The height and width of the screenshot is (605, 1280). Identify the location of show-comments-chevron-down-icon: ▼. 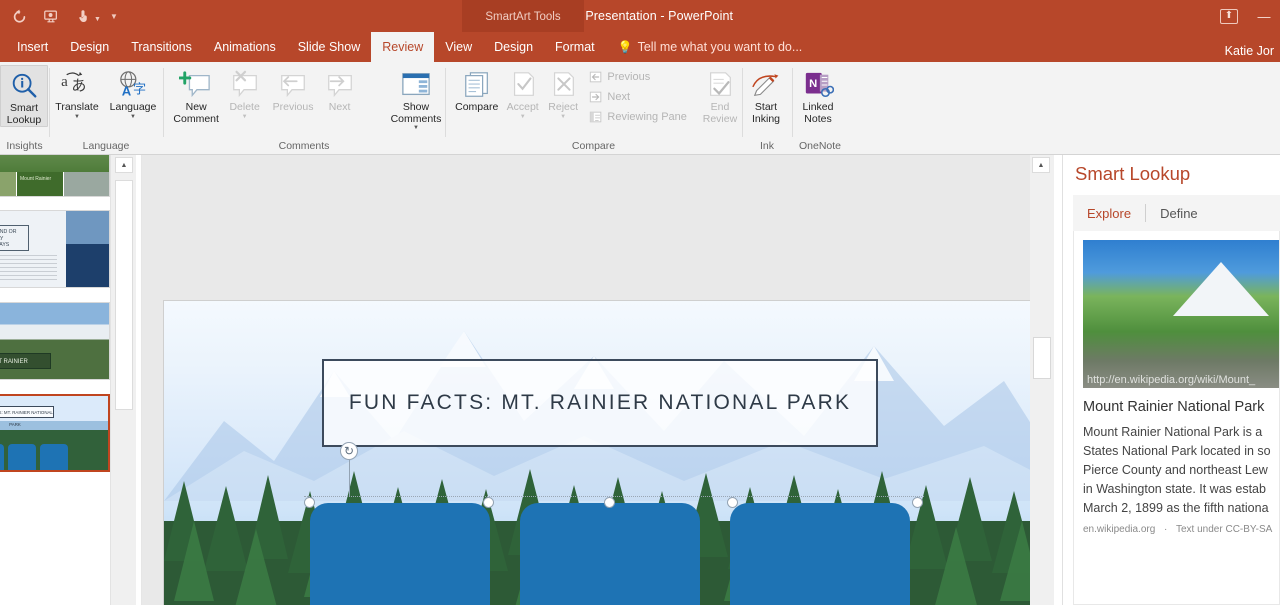
(416, 128).